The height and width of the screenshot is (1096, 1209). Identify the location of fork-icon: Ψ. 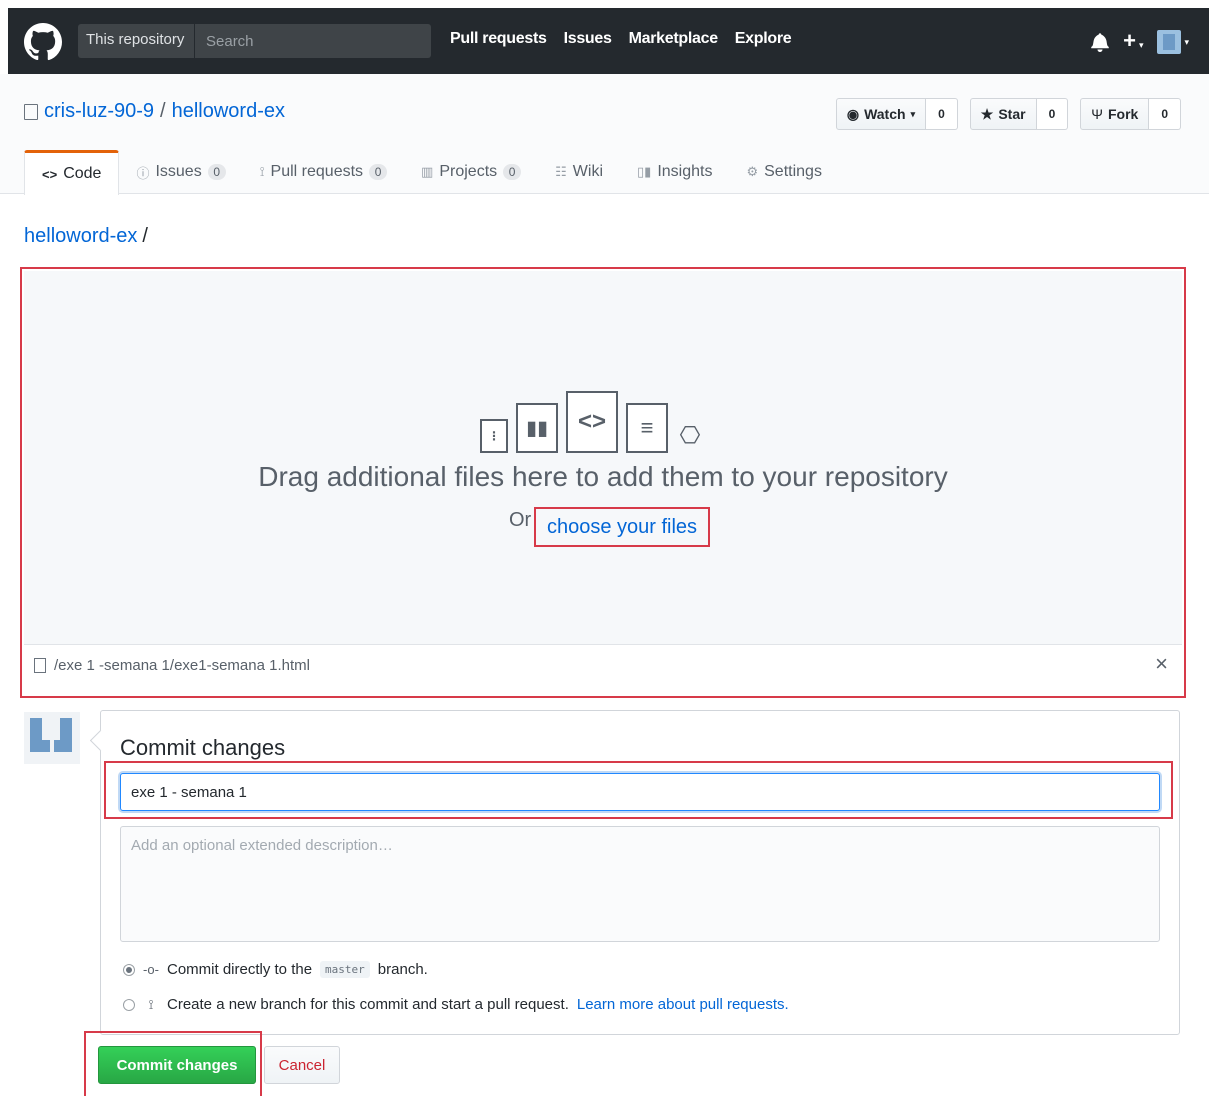
(1097, 114).